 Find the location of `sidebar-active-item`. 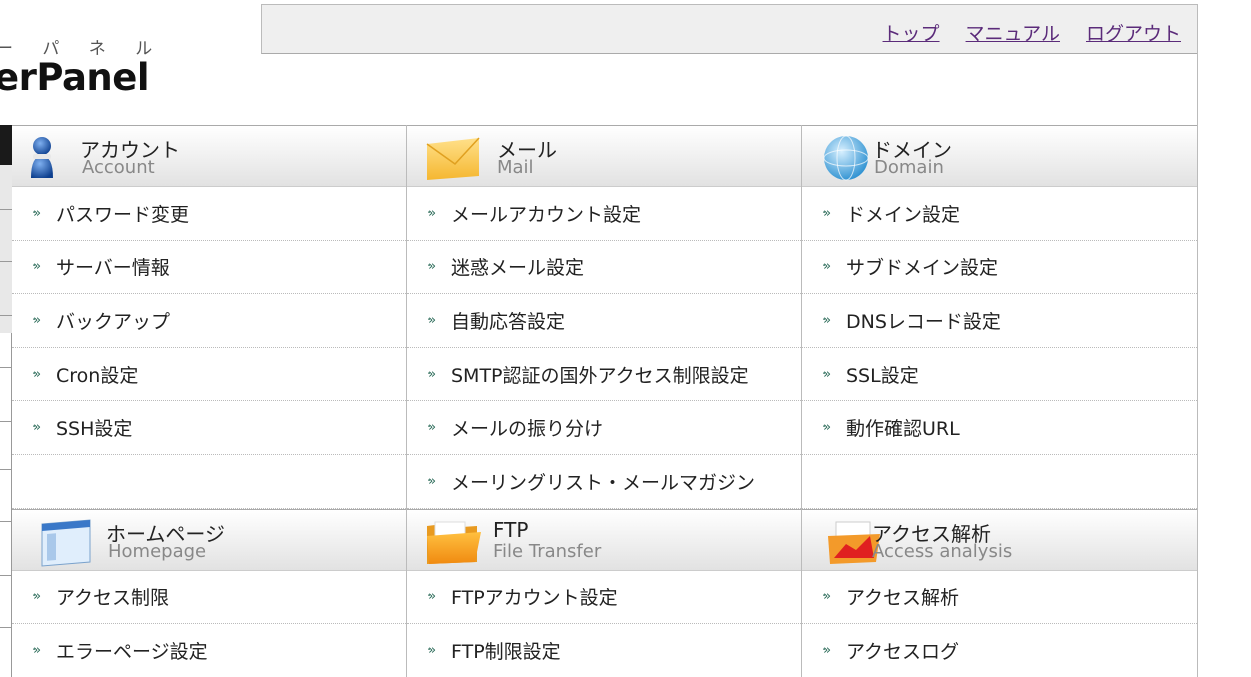

sidebar-active-item is located at coordinates (6, 145).